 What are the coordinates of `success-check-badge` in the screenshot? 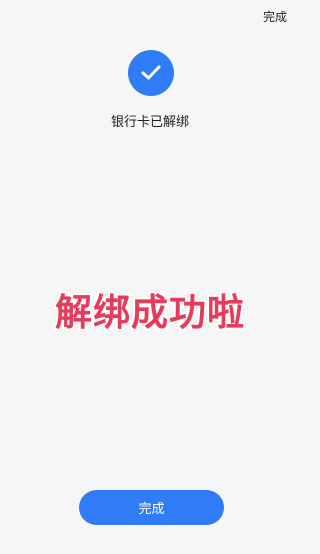 It's located at (151, 73).